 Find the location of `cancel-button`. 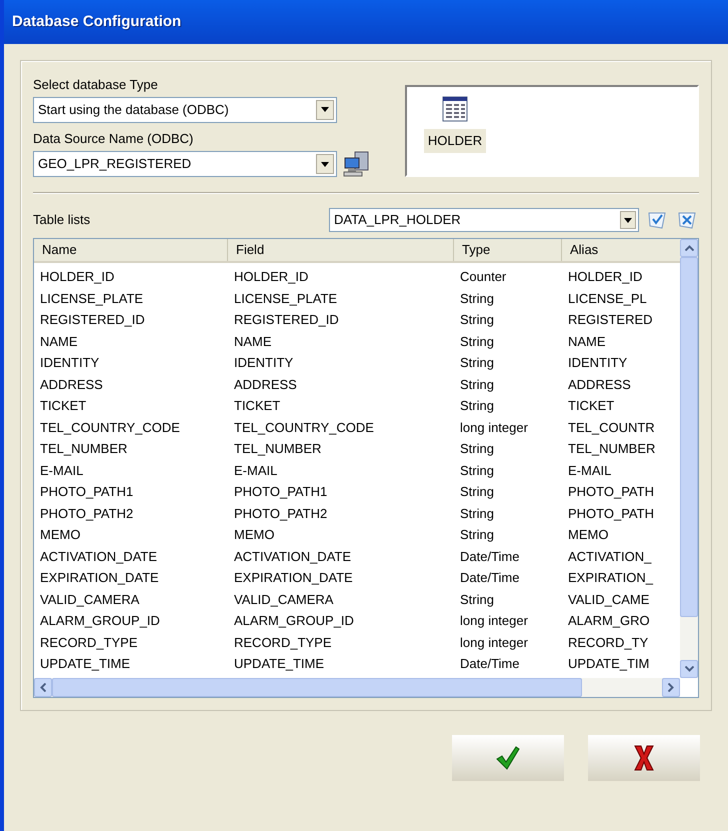

cancel-button is located at coordinates (644, 757).